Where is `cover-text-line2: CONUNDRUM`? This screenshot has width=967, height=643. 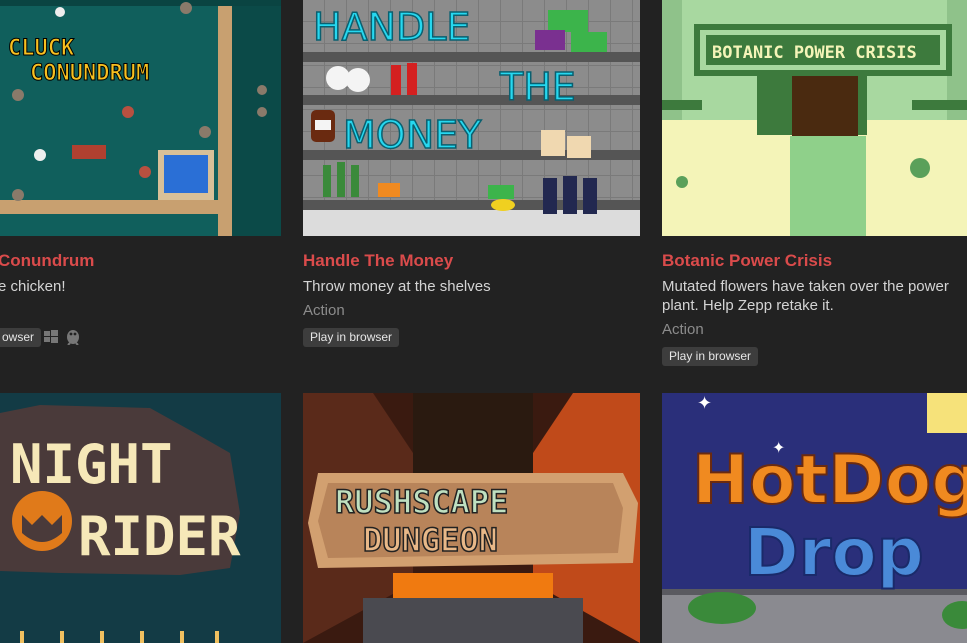 cover-text-line2: CONUNDRUM is located at coordinates (89, 73).